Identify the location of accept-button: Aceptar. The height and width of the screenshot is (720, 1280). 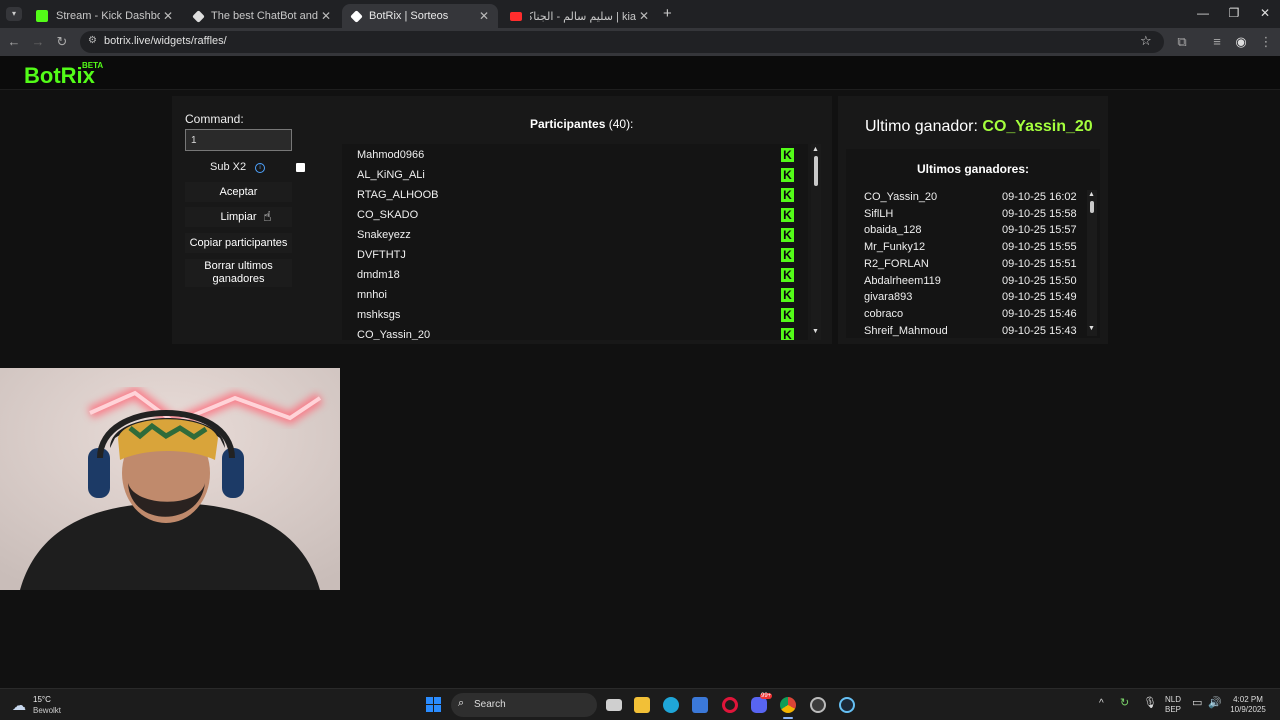
(238, 192).